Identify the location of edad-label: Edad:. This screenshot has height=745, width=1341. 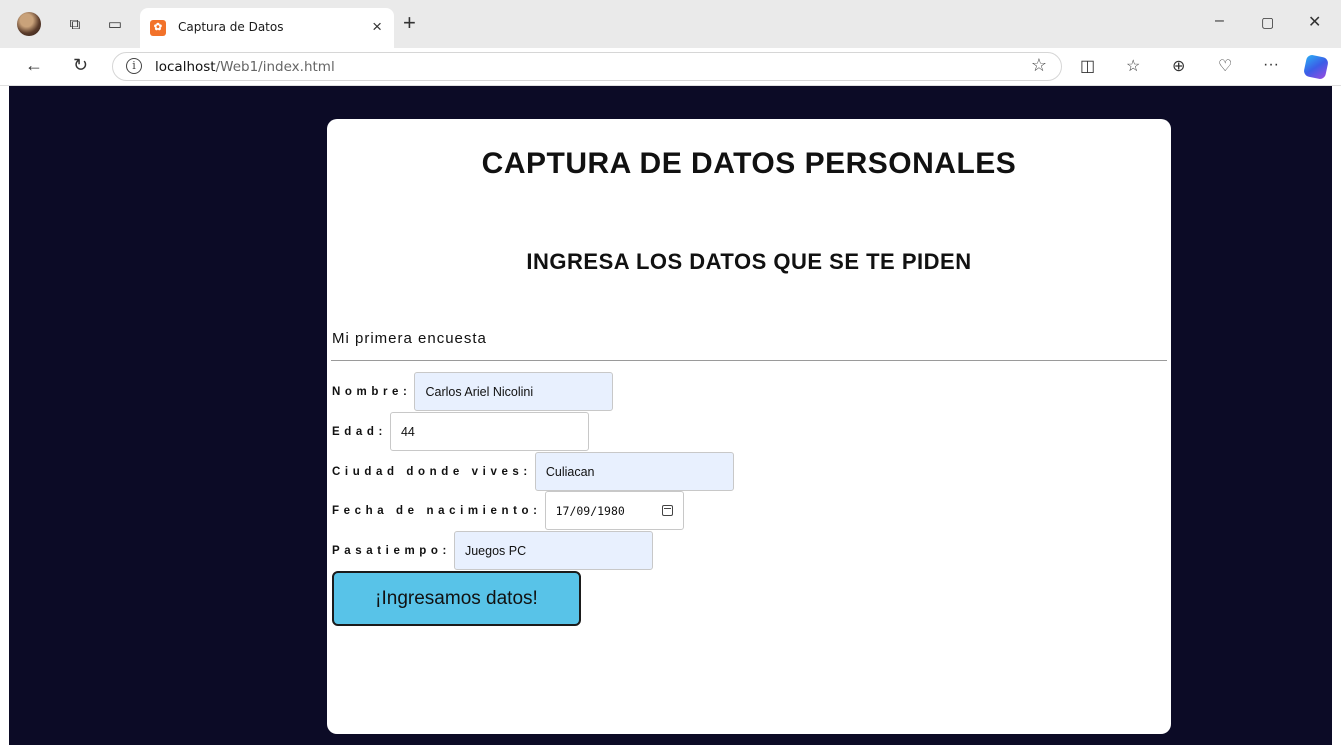
(359, 431).